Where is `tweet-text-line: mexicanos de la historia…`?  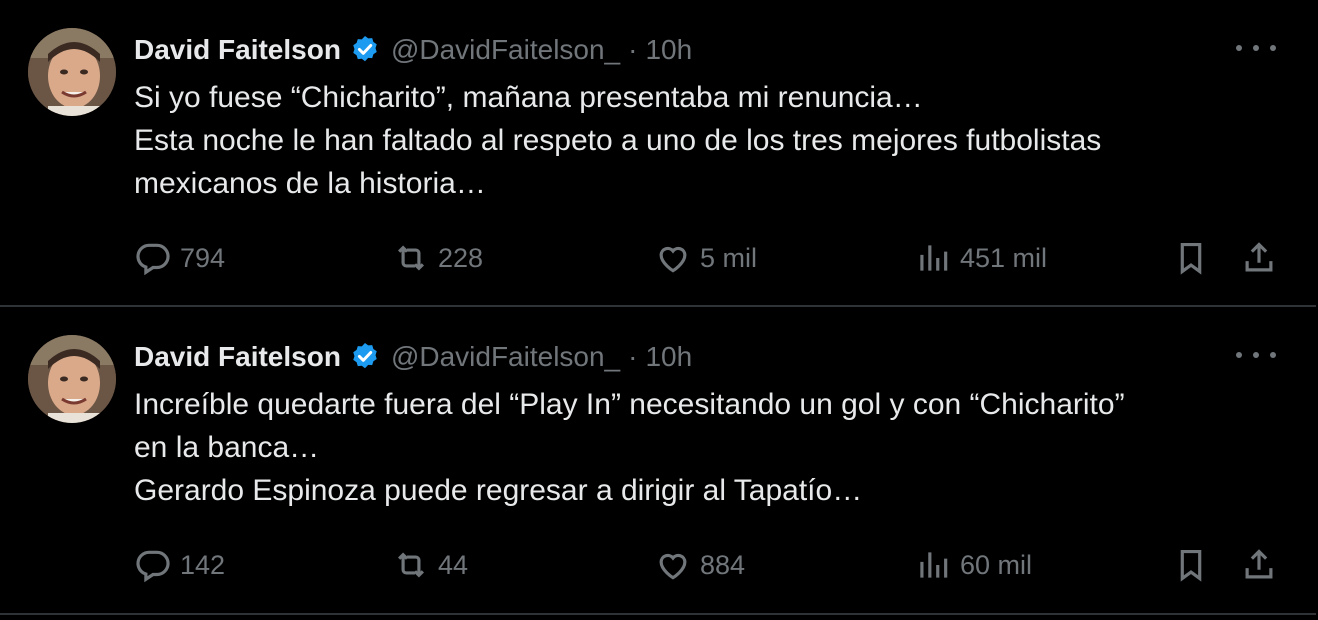 tweet-text-line: mexicanos de la historia… is located at coordinates (310, 183).